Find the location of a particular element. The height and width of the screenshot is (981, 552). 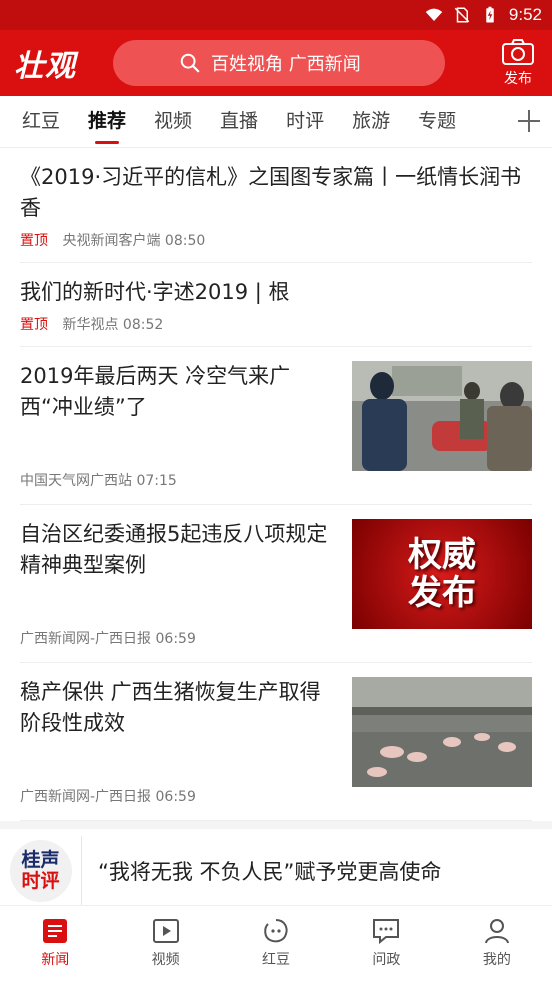

news-title: 我们的新时代·字述2019 | 根 is located at coordinates (155, 292).